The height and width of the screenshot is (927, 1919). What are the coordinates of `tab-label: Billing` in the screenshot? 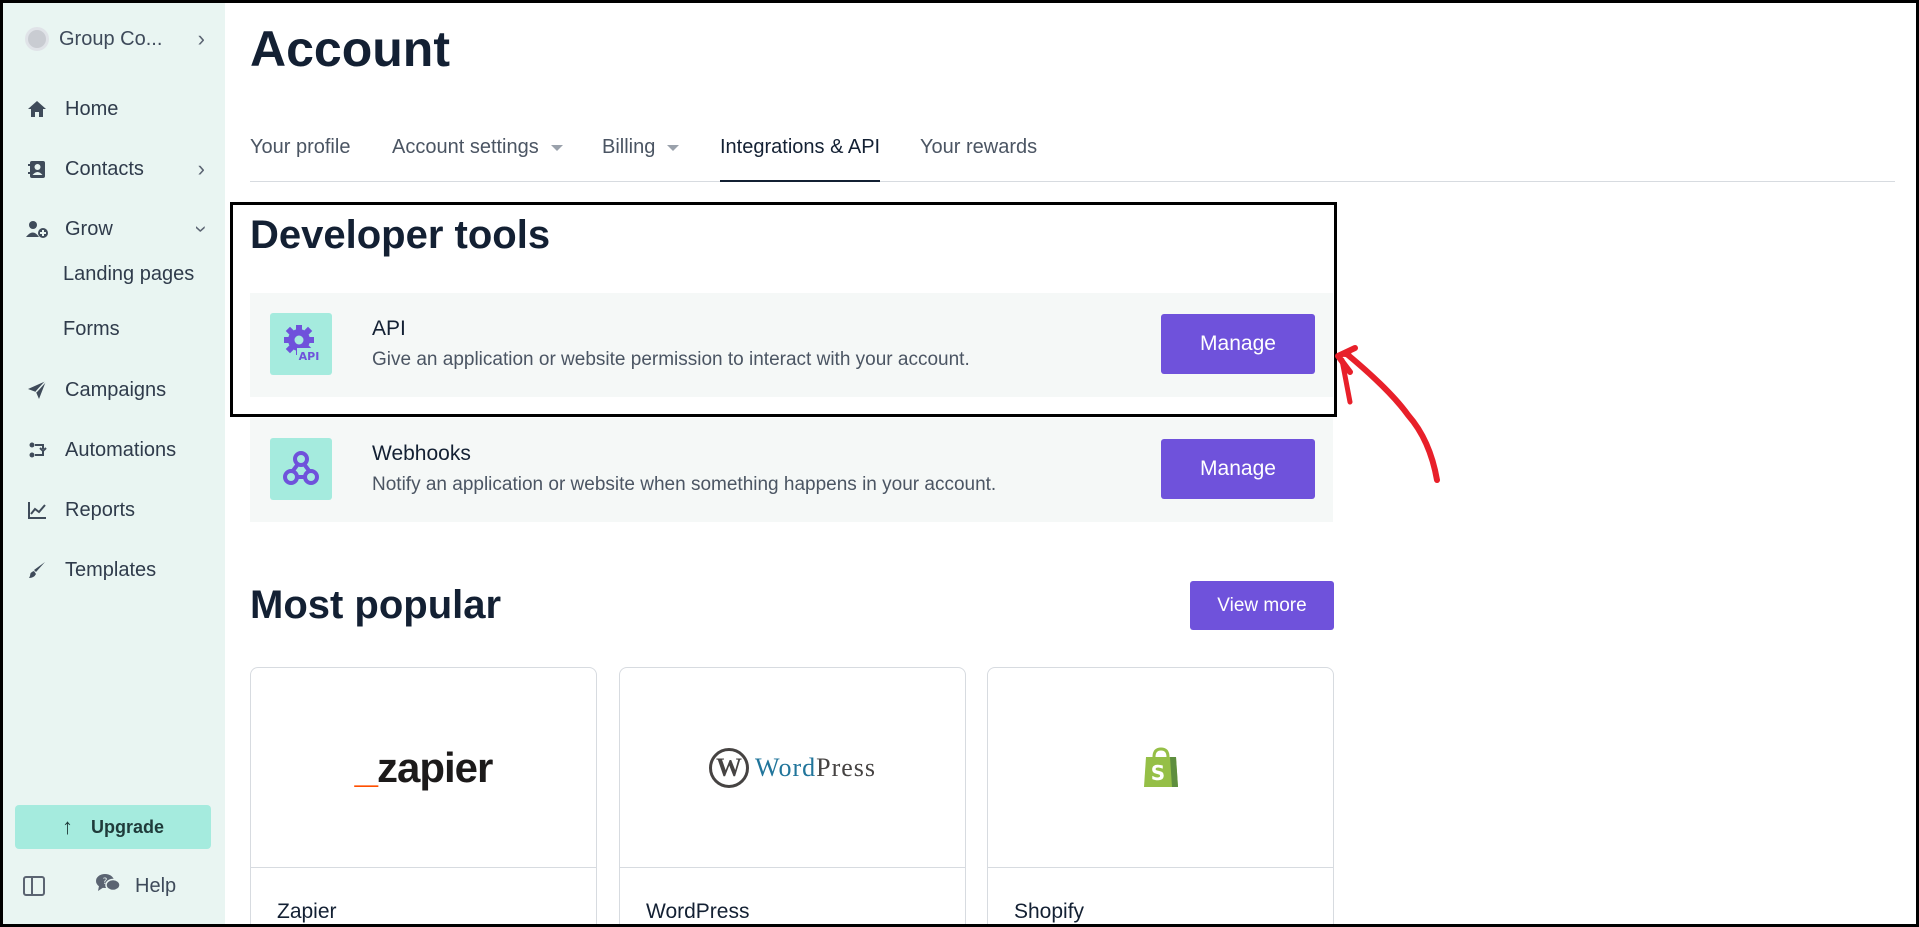 It's located at (629, 147).